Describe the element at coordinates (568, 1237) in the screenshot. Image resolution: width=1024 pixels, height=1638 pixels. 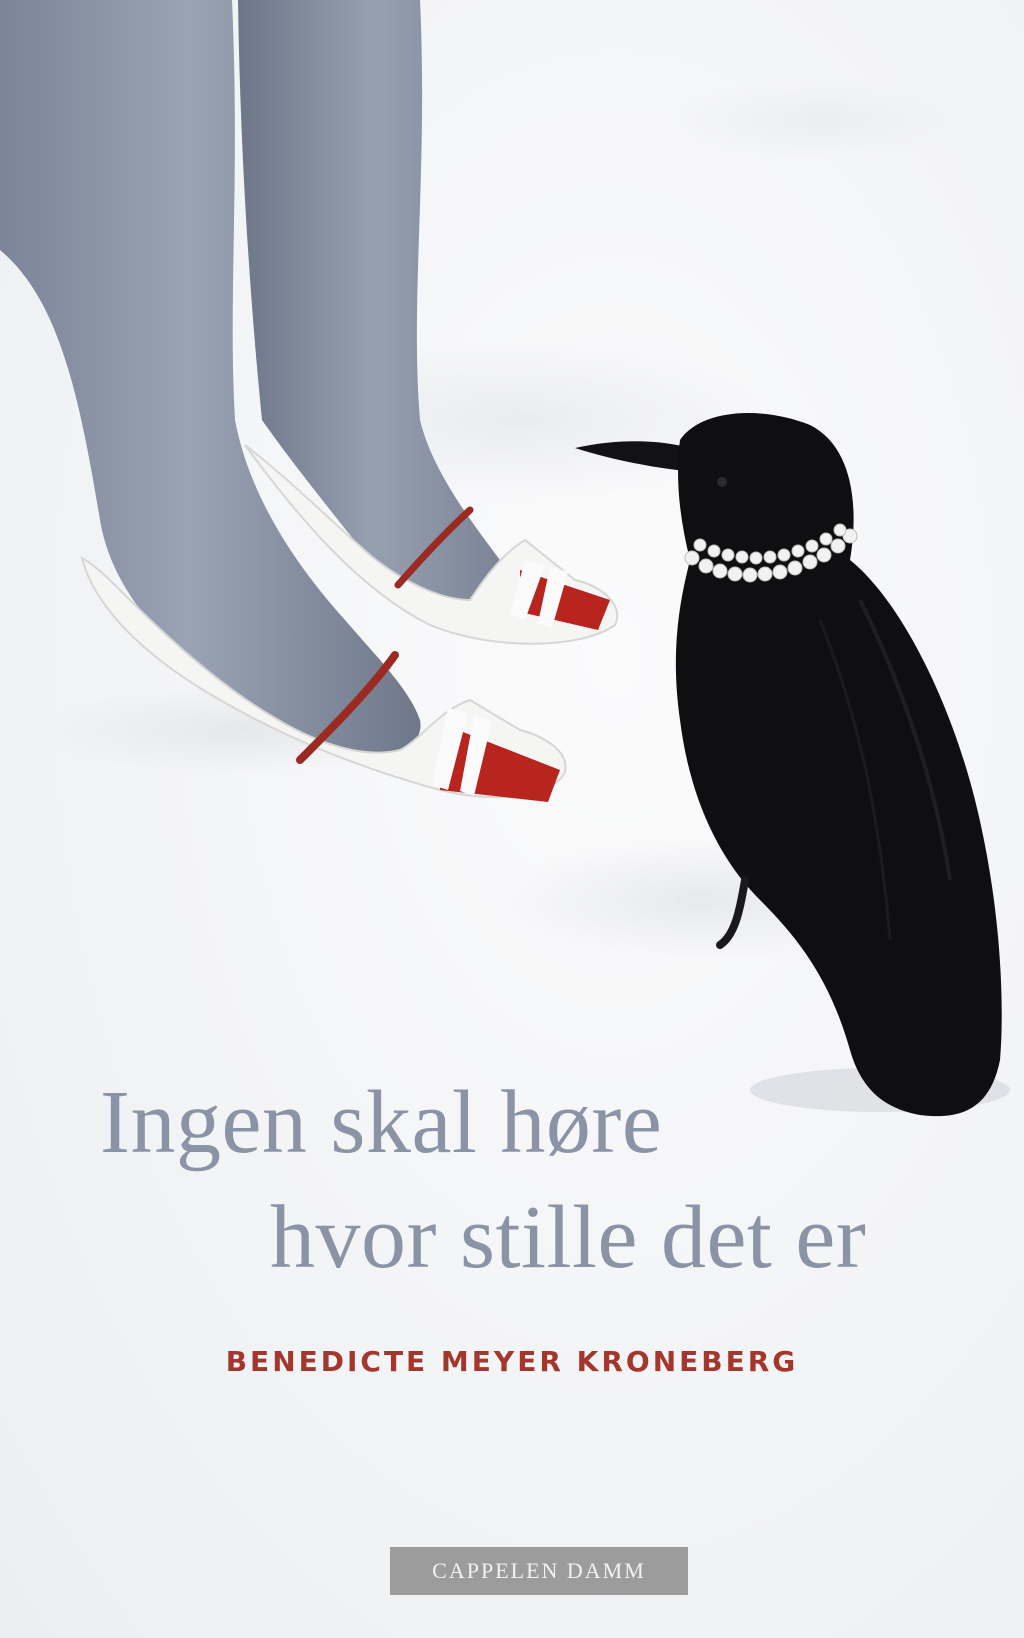
I see `book-title-line-2: hvor stille det er` at that location.